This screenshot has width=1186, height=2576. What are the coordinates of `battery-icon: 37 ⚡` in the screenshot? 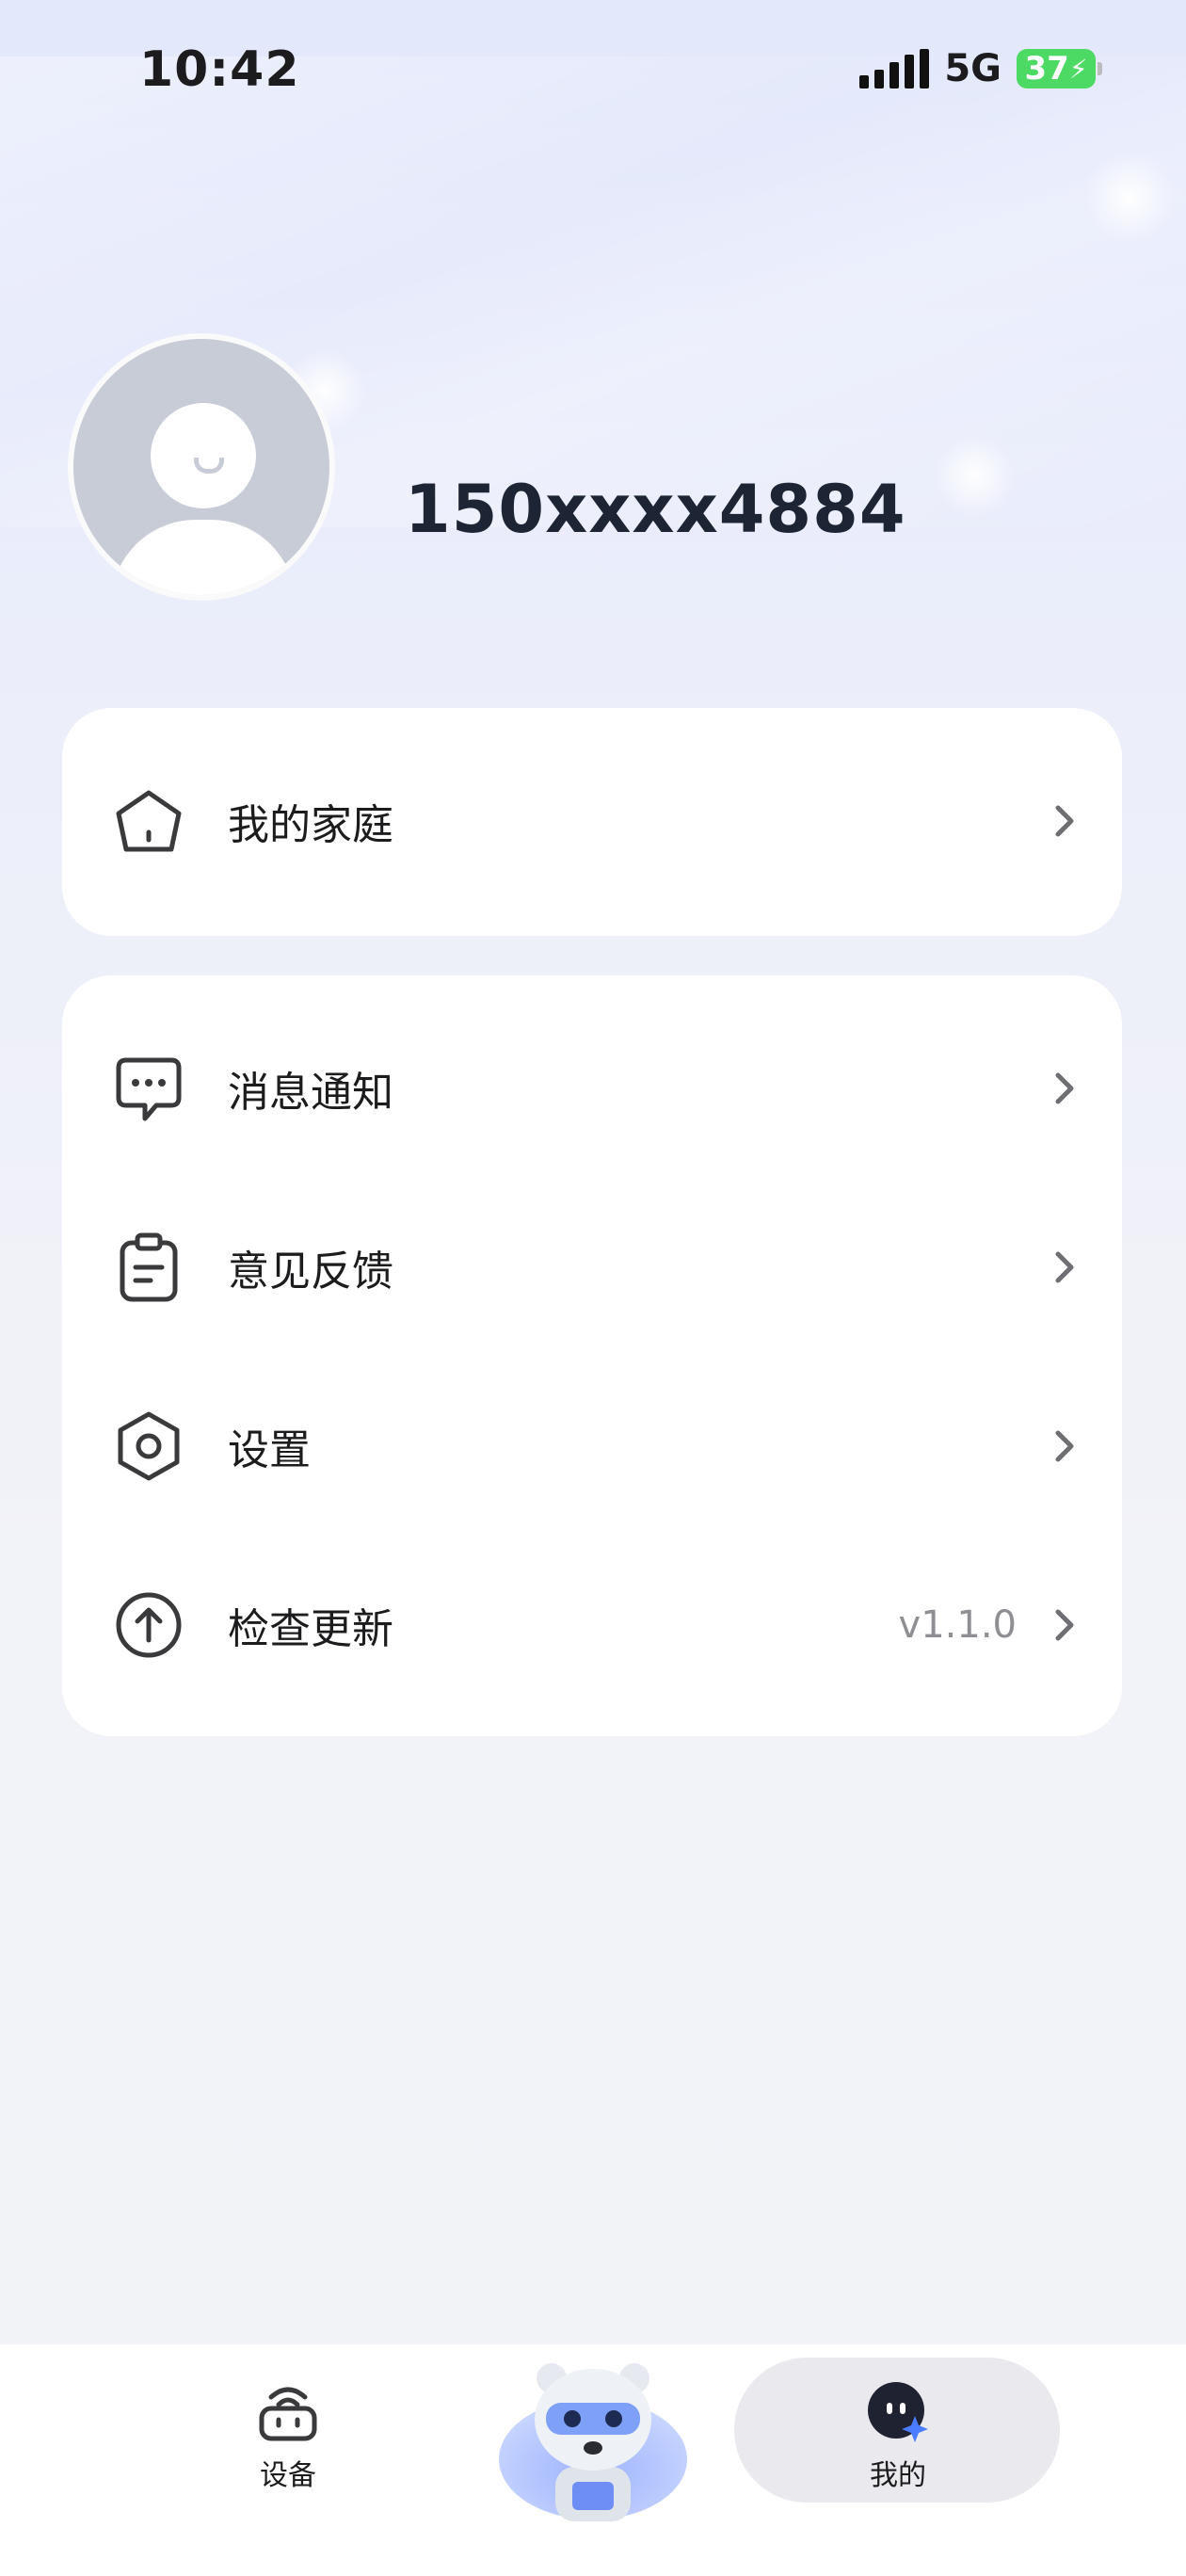 It's located at (1059, 69).